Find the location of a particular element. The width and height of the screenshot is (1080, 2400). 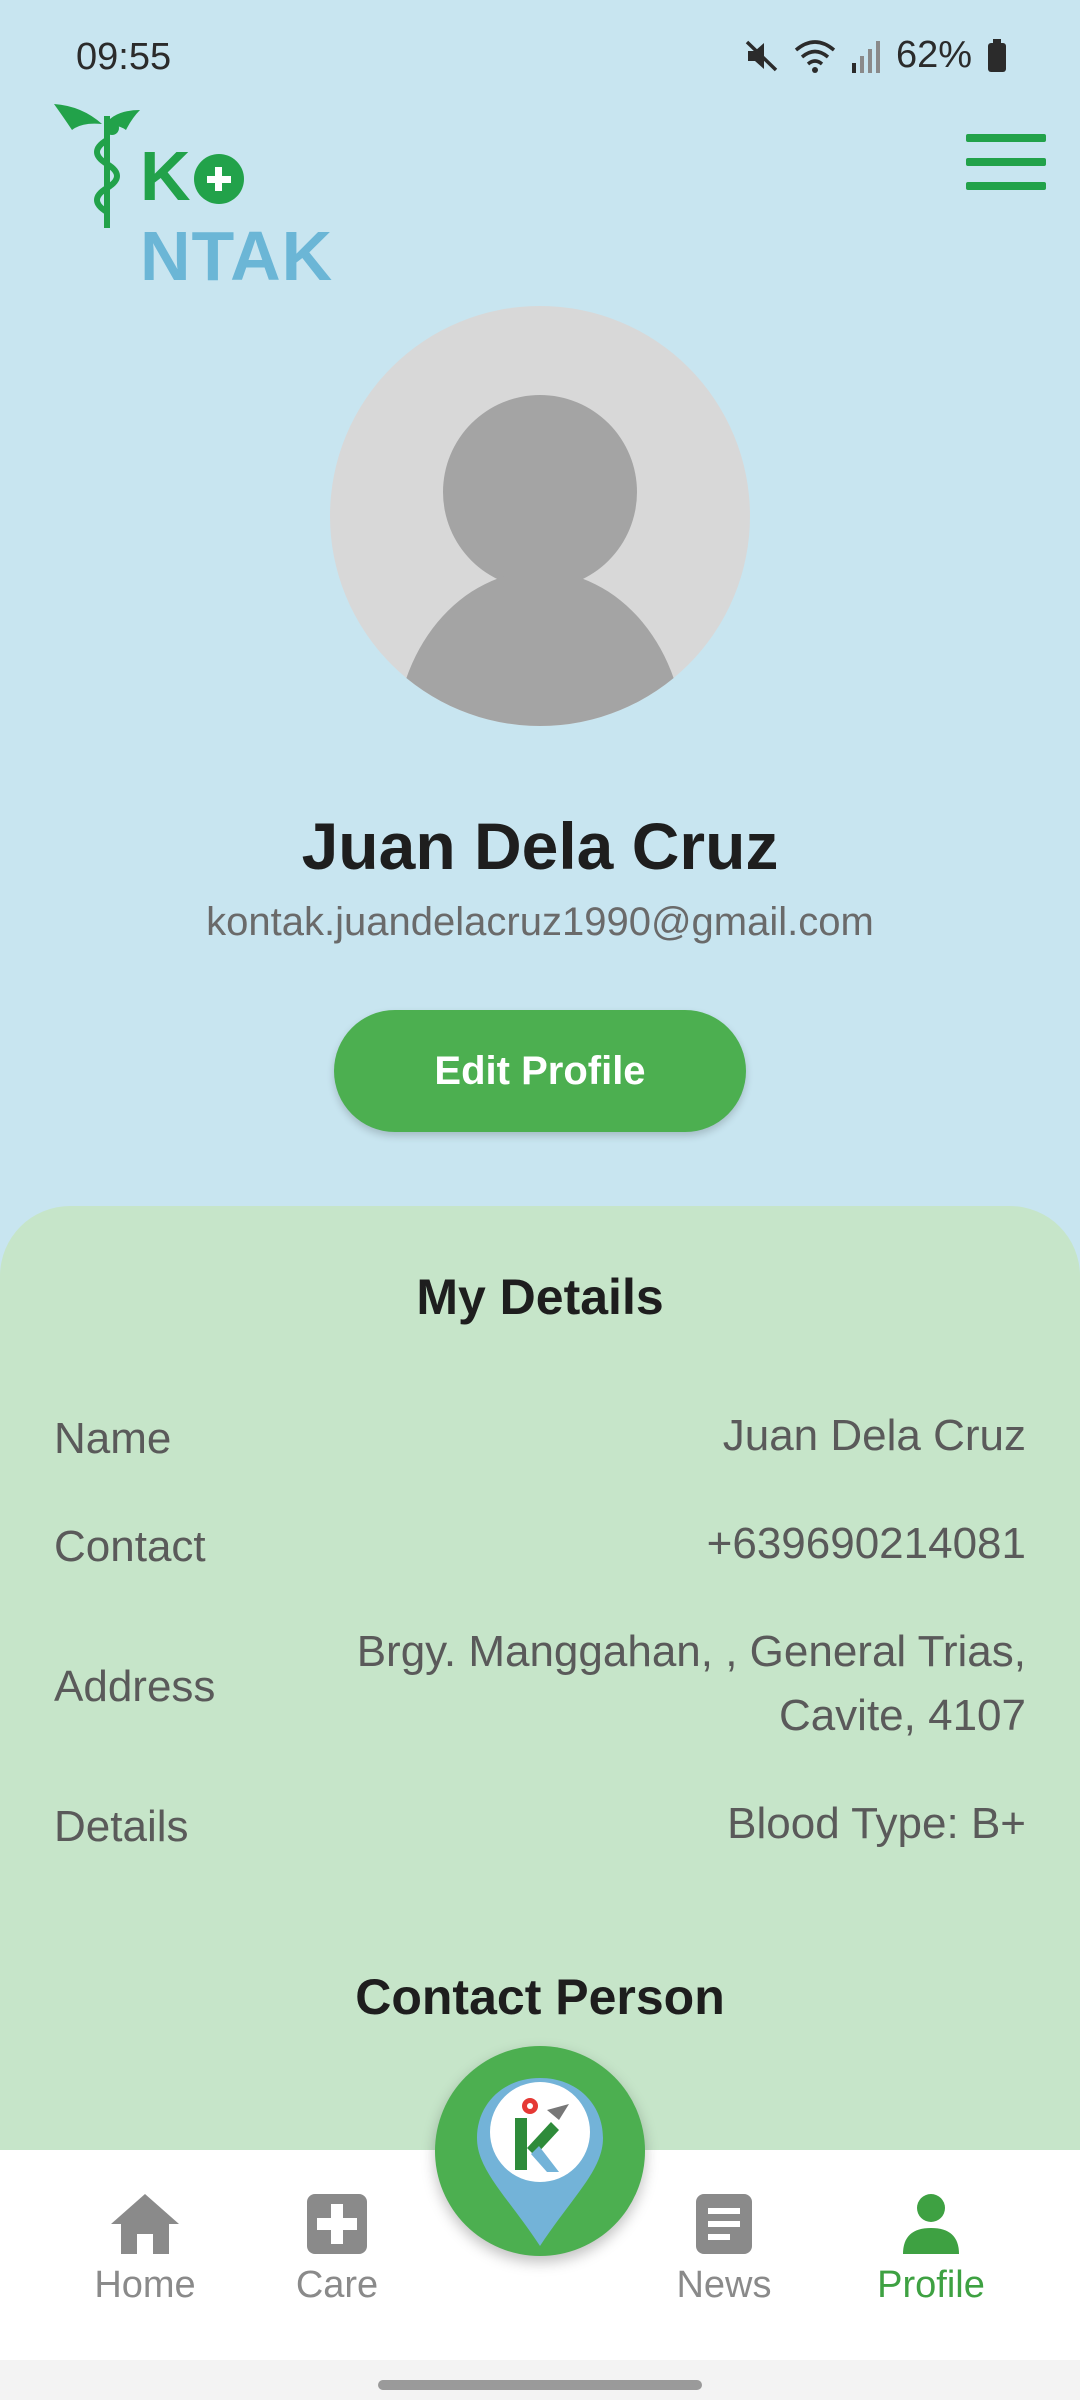

status-icons: 62% is located at coordinates (876, 55).